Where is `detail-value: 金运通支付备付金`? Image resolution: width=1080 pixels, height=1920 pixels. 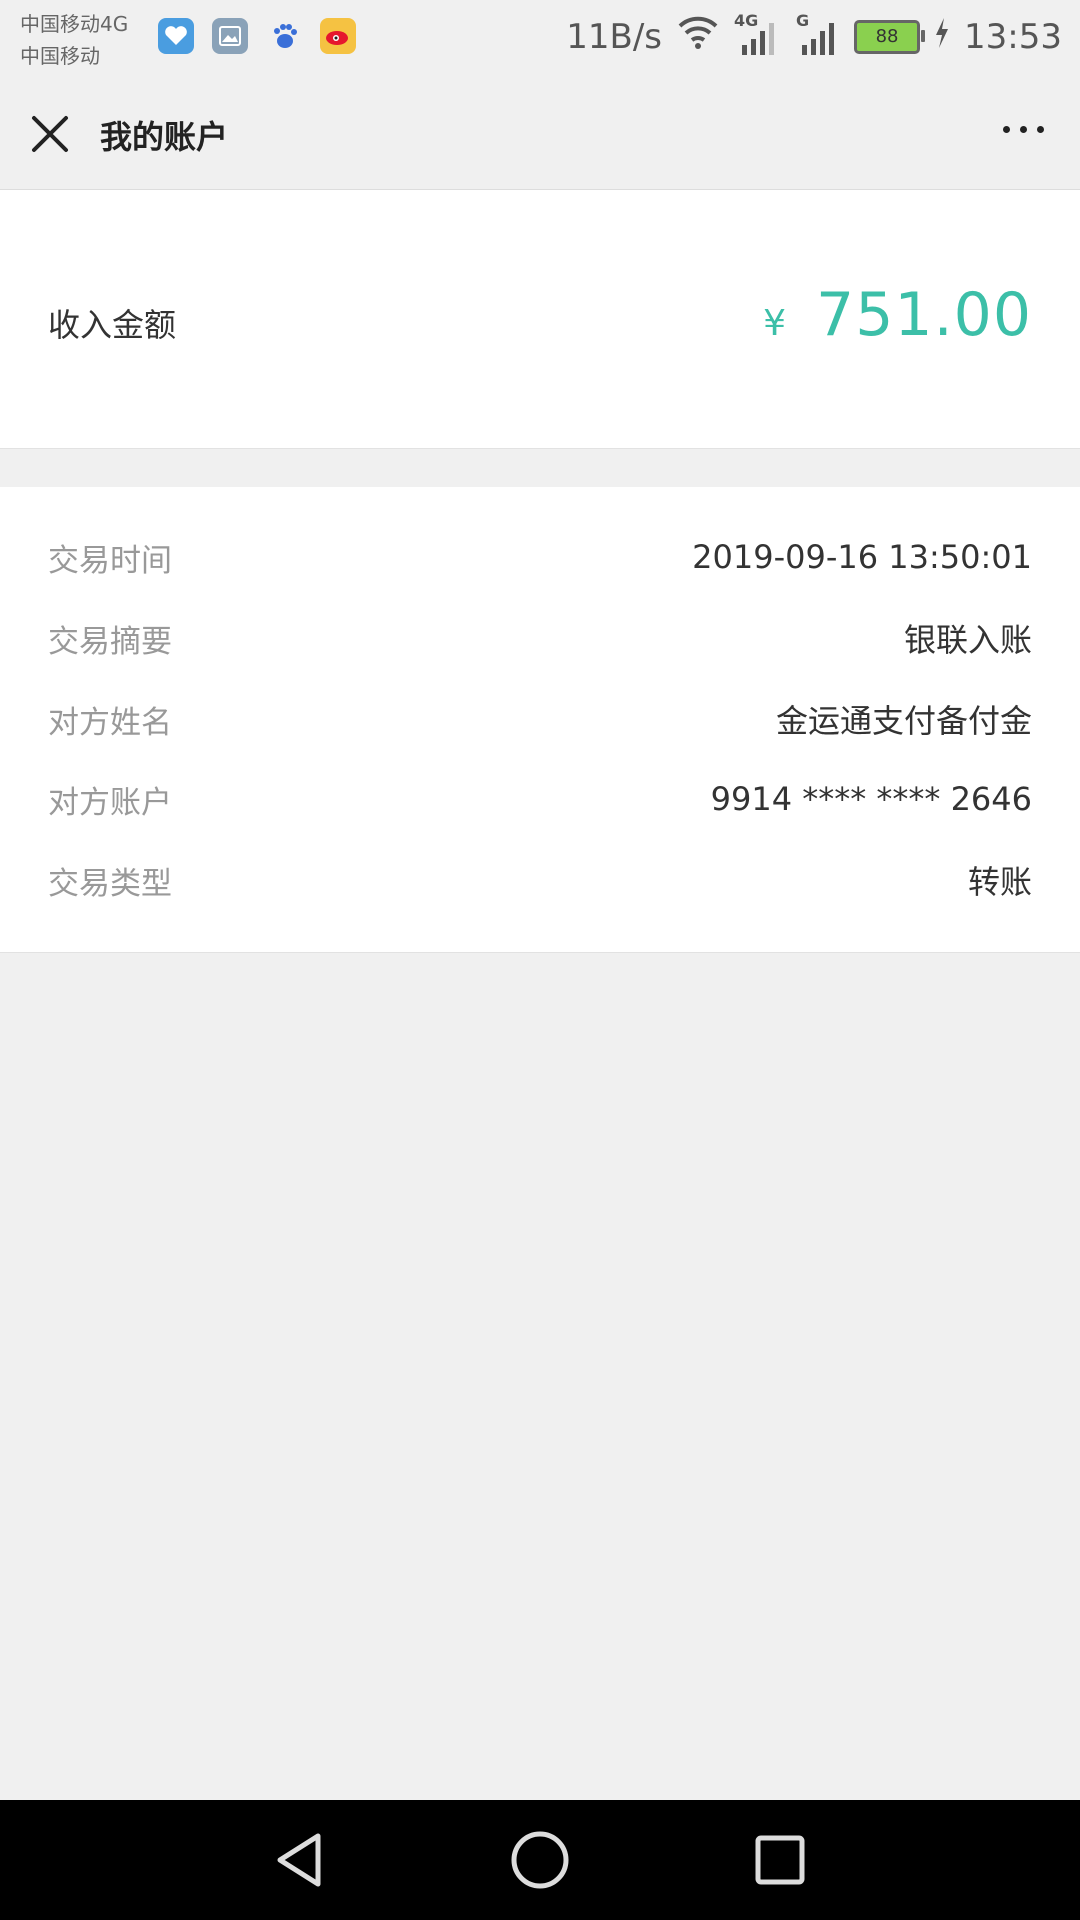
detail-value: 金运通支付备付金 is located at coordinates (903, 721).